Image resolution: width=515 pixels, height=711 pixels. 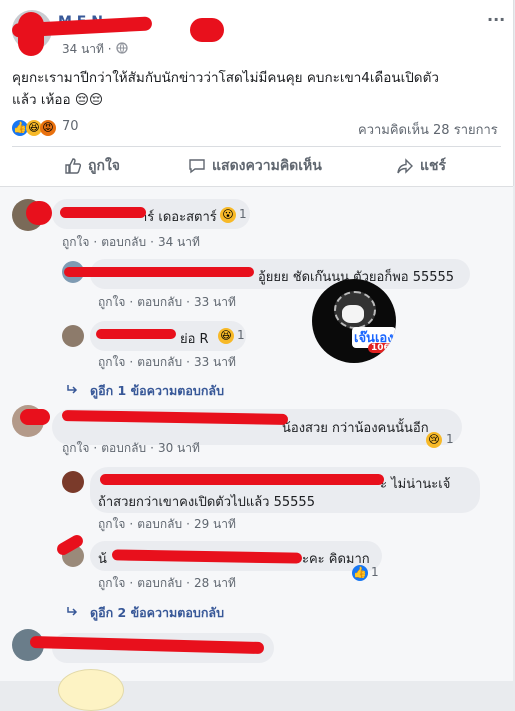 I want to click on reply-text: น้, so click(x=102, y=559).